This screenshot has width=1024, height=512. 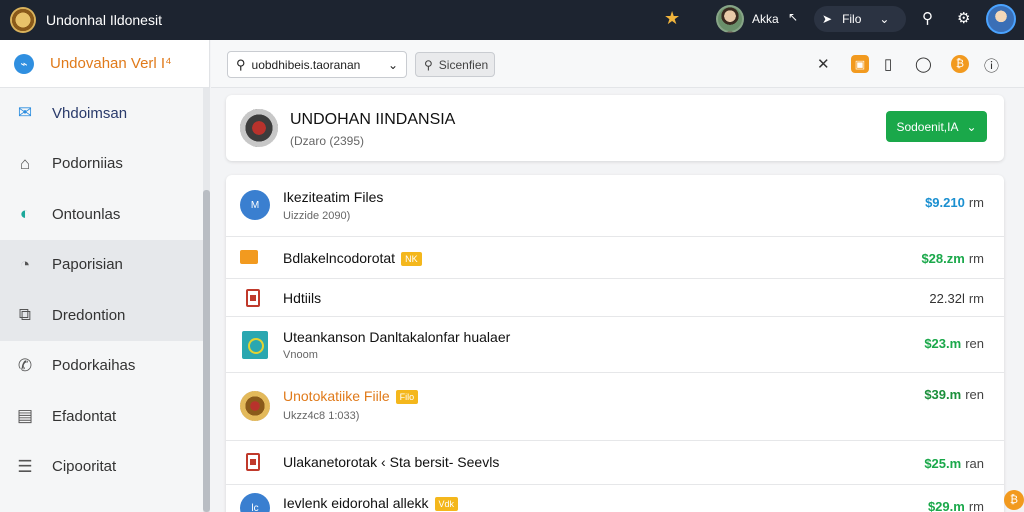 I want to click on sidebar-item-vhdoimsan: ✉ Vhdoimsan, so click(x=104, y=113).